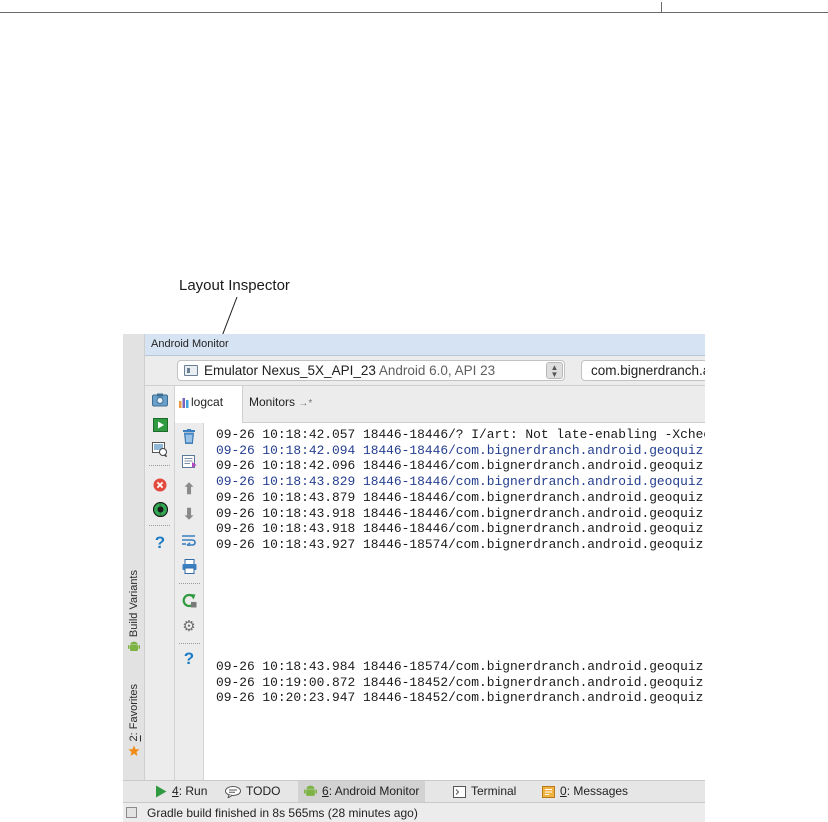 This screenshot has width=828, height=822. I want to click on build-variants-tab: Build Variants, so click(134, 611).